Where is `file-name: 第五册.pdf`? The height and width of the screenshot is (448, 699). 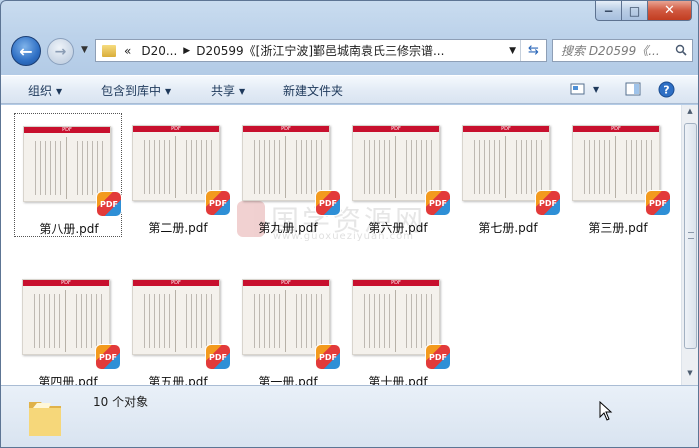 file-name: 第五册.pdf is located at coordinates (178, 380).